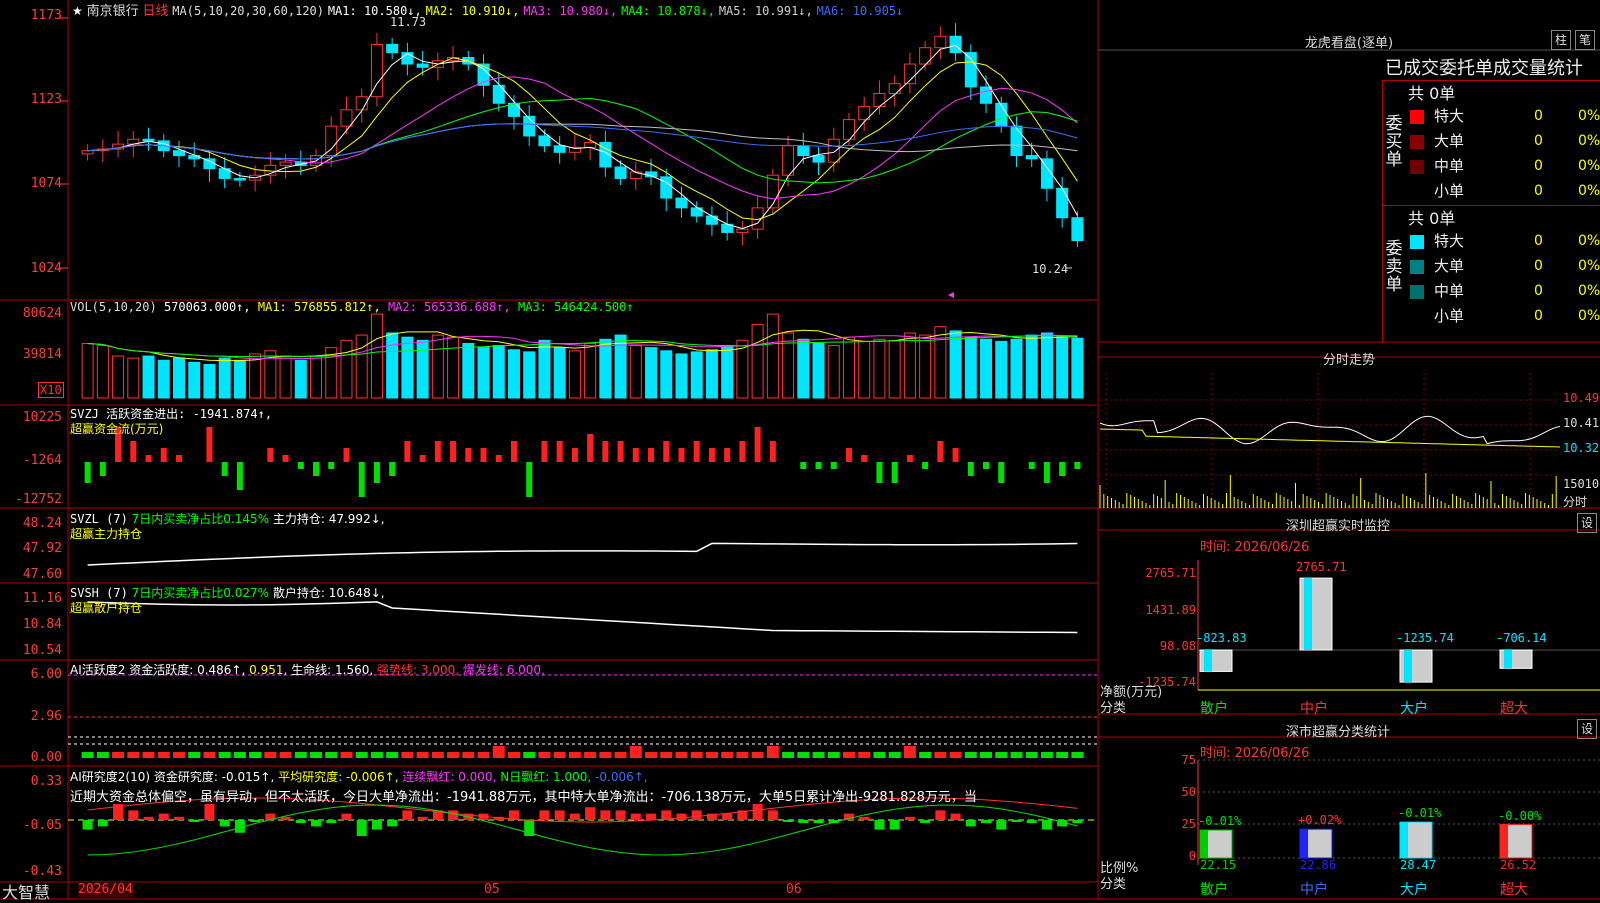 This screenshot has height=903, width=1600. What do you see at coordinates (319, 307) in the screenshot?
I see `vol-ma1: MA1: 576855.812↑,` at bounding box center [319, 307].